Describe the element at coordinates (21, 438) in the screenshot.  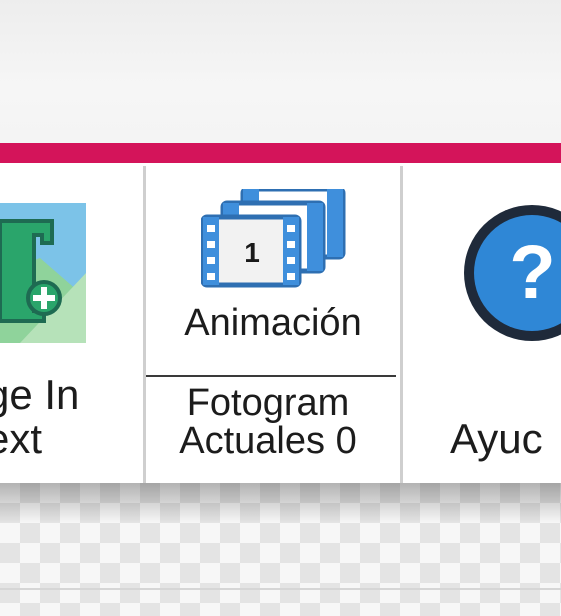
I see `image-in-text-label-line2: ext` at that location.